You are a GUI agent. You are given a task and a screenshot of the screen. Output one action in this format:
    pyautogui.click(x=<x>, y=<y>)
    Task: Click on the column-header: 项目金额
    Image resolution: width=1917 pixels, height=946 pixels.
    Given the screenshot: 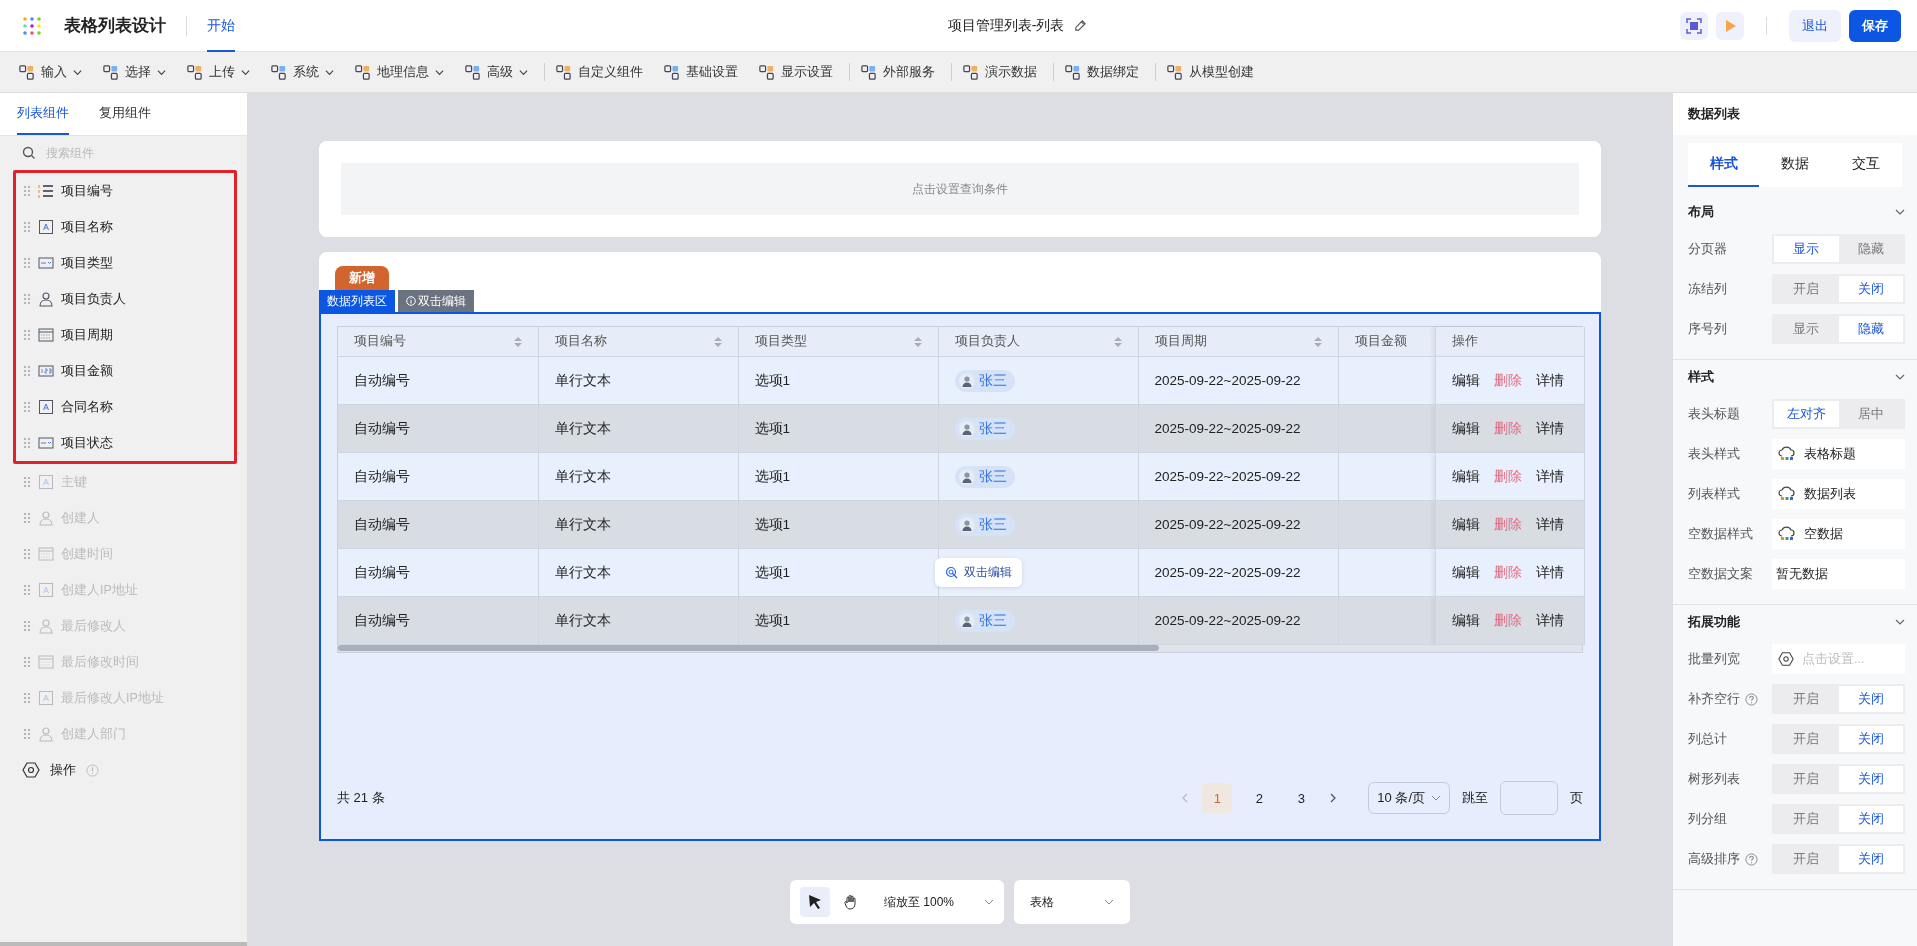 What is the action you would take?
    pyautogui.click(x=1386, y=342)
    